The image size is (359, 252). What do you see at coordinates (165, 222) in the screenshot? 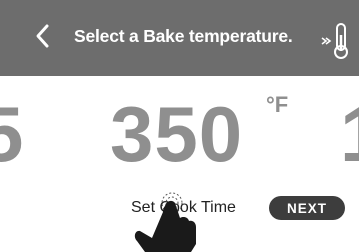
I see `tapping-hand-icon` at bounding box center [165, 222].